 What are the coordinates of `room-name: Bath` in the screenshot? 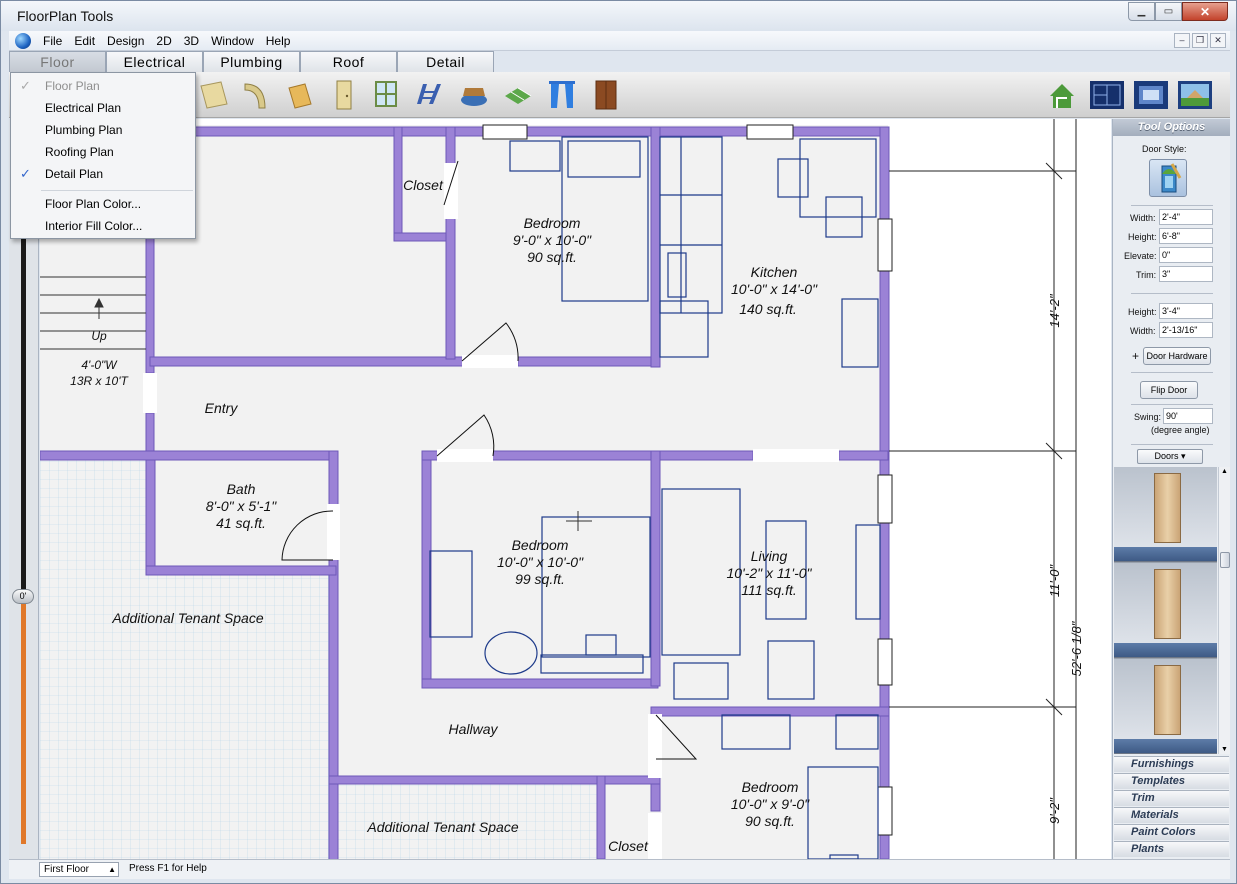 It's located at (241, 489).